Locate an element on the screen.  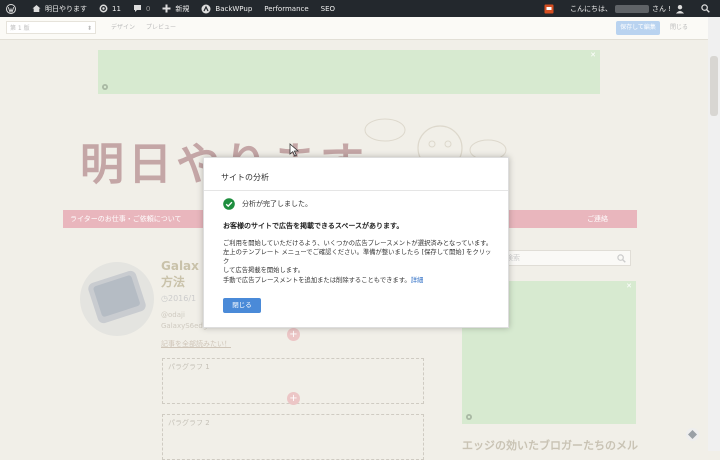
ad-placeholder-top: ✕ is located at coordinates (349, 72).